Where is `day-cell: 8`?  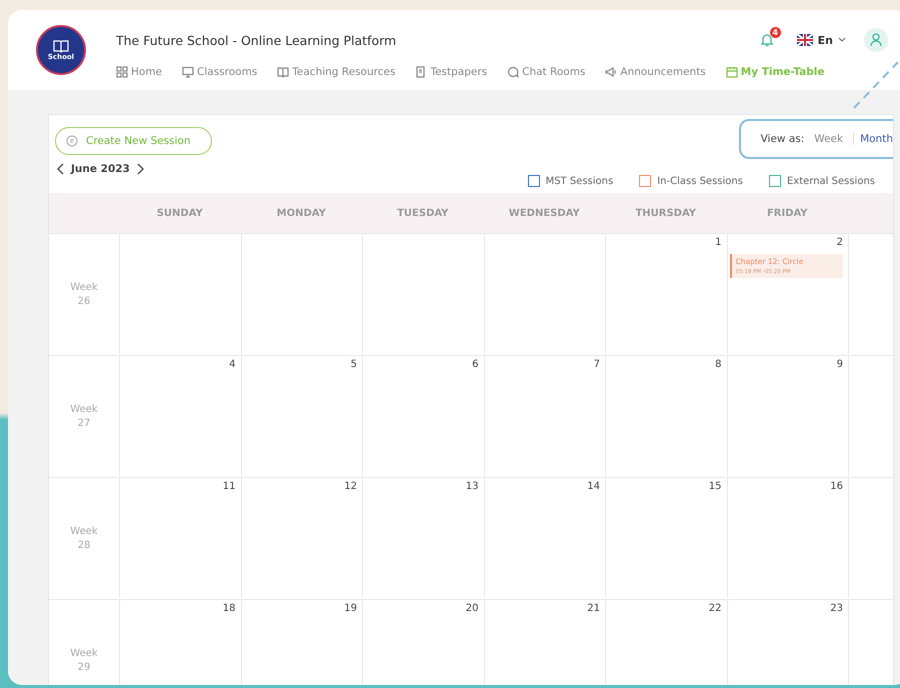
day-cell: 8 is located at coordinates (665, 415).